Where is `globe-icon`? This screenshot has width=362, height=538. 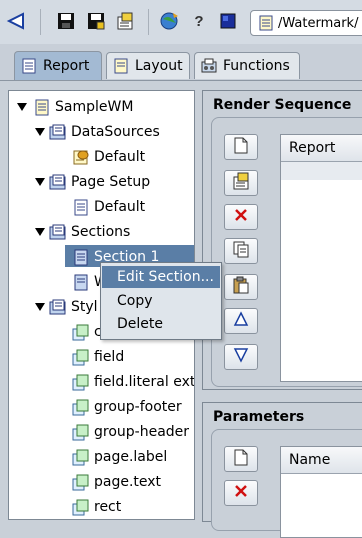 globe-icon is located at coordinates (170, 21).